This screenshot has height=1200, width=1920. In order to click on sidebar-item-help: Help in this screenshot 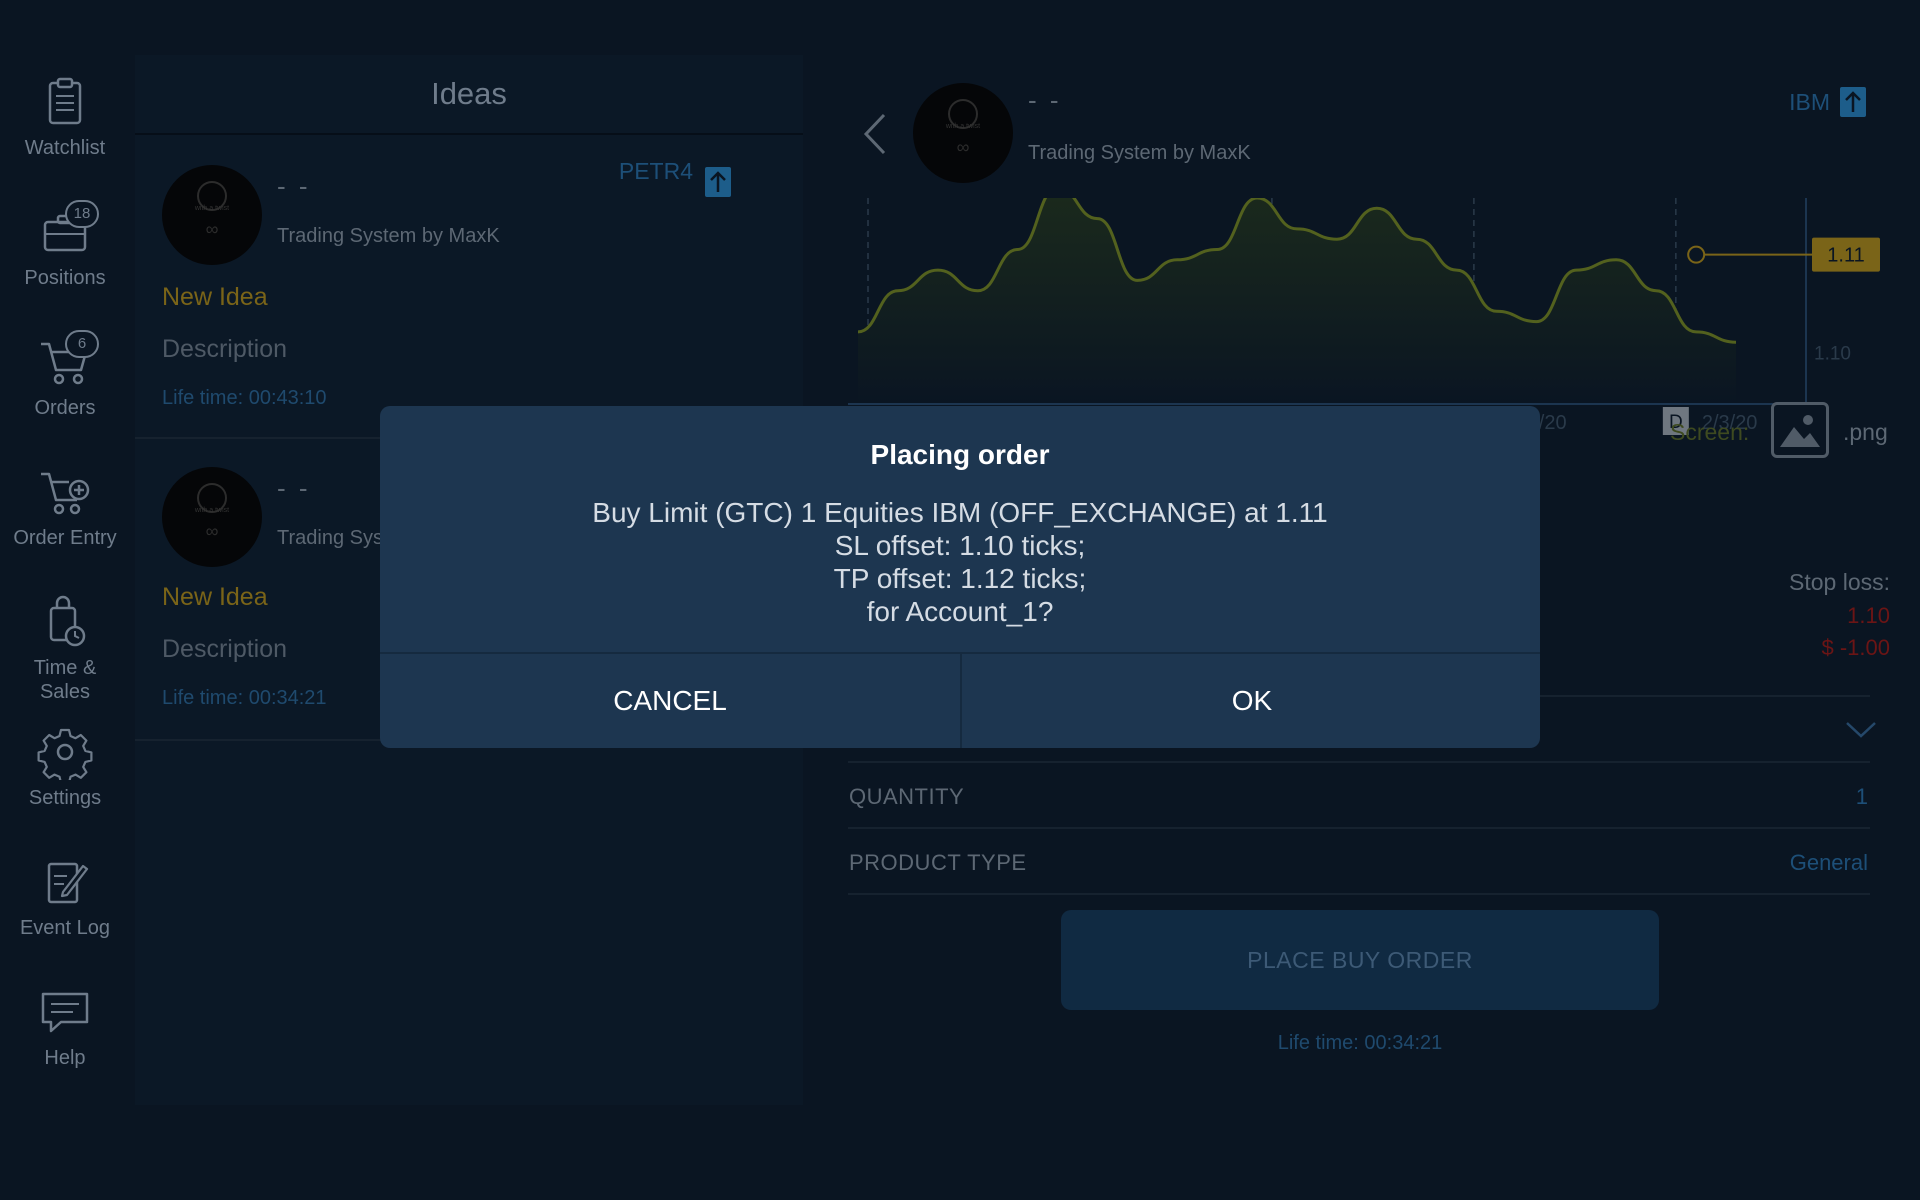, I will do `click(65, 1030)`.